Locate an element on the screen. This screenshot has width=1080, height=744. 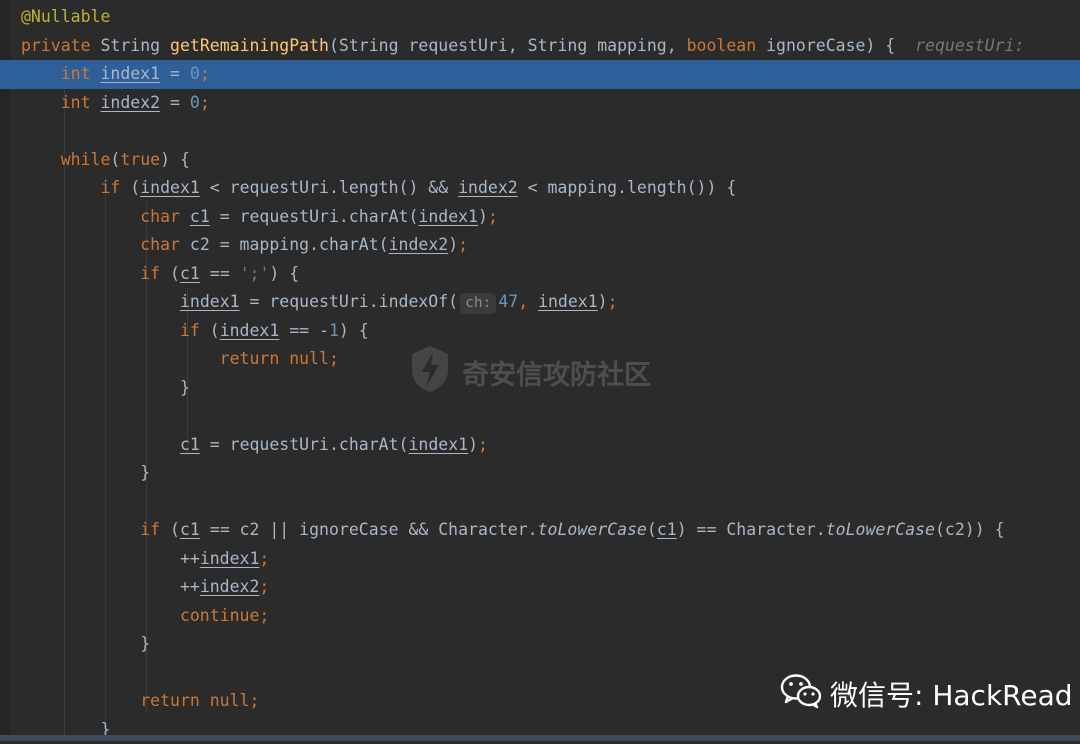
code-text: c1 = requestUri.charAt(index1); is located at coordinates (254, 445).